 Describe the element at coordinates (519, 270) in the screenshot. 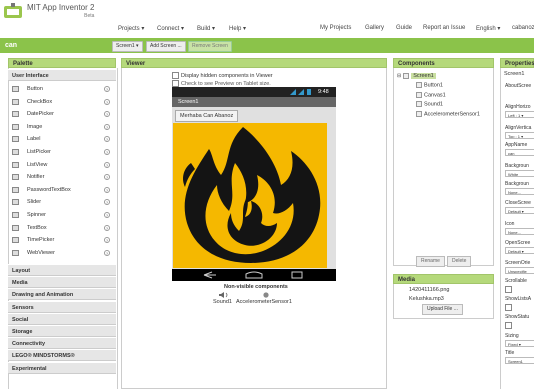

I see `property-value: Unspecifie` at that location.